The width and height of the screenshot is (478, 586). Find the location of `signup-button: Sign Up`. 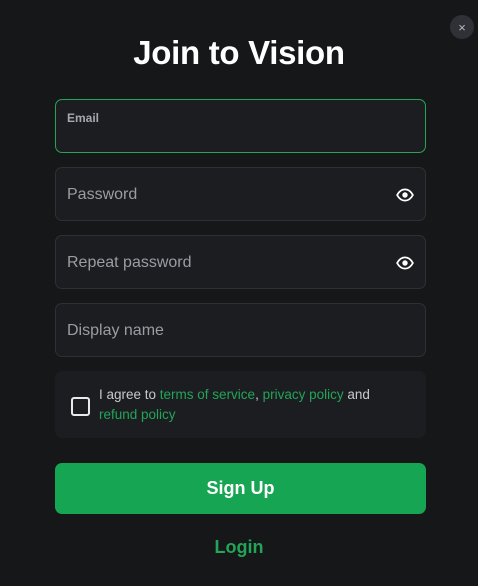

signup-button: Sign Up is located at coordinates (240, 488).